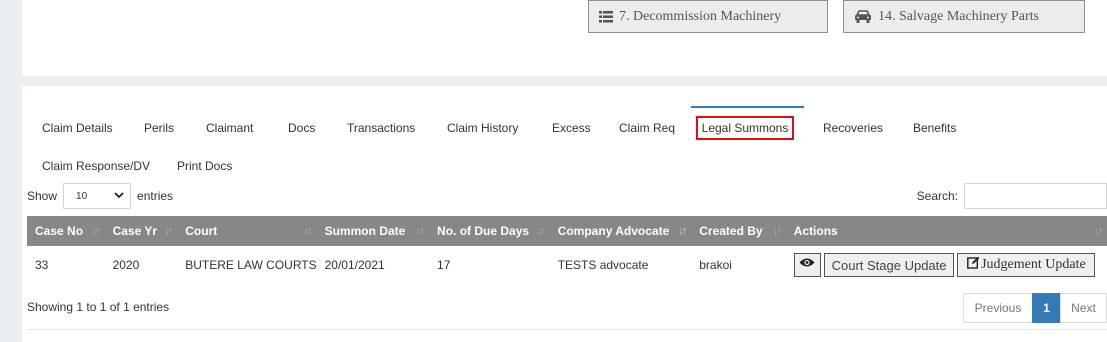 This screenshot has width=1107, height=342. I want to click on cell-advocate: TESTS advocate, so click(603, 265).